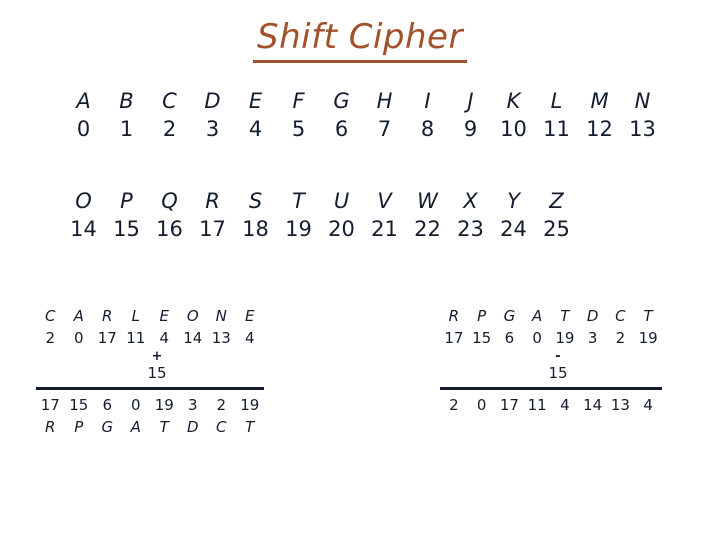 Image resolution: width=720 pixels, height=540 pixels. I want to click on alphabet-number-cell: 13, so click(642, 129).